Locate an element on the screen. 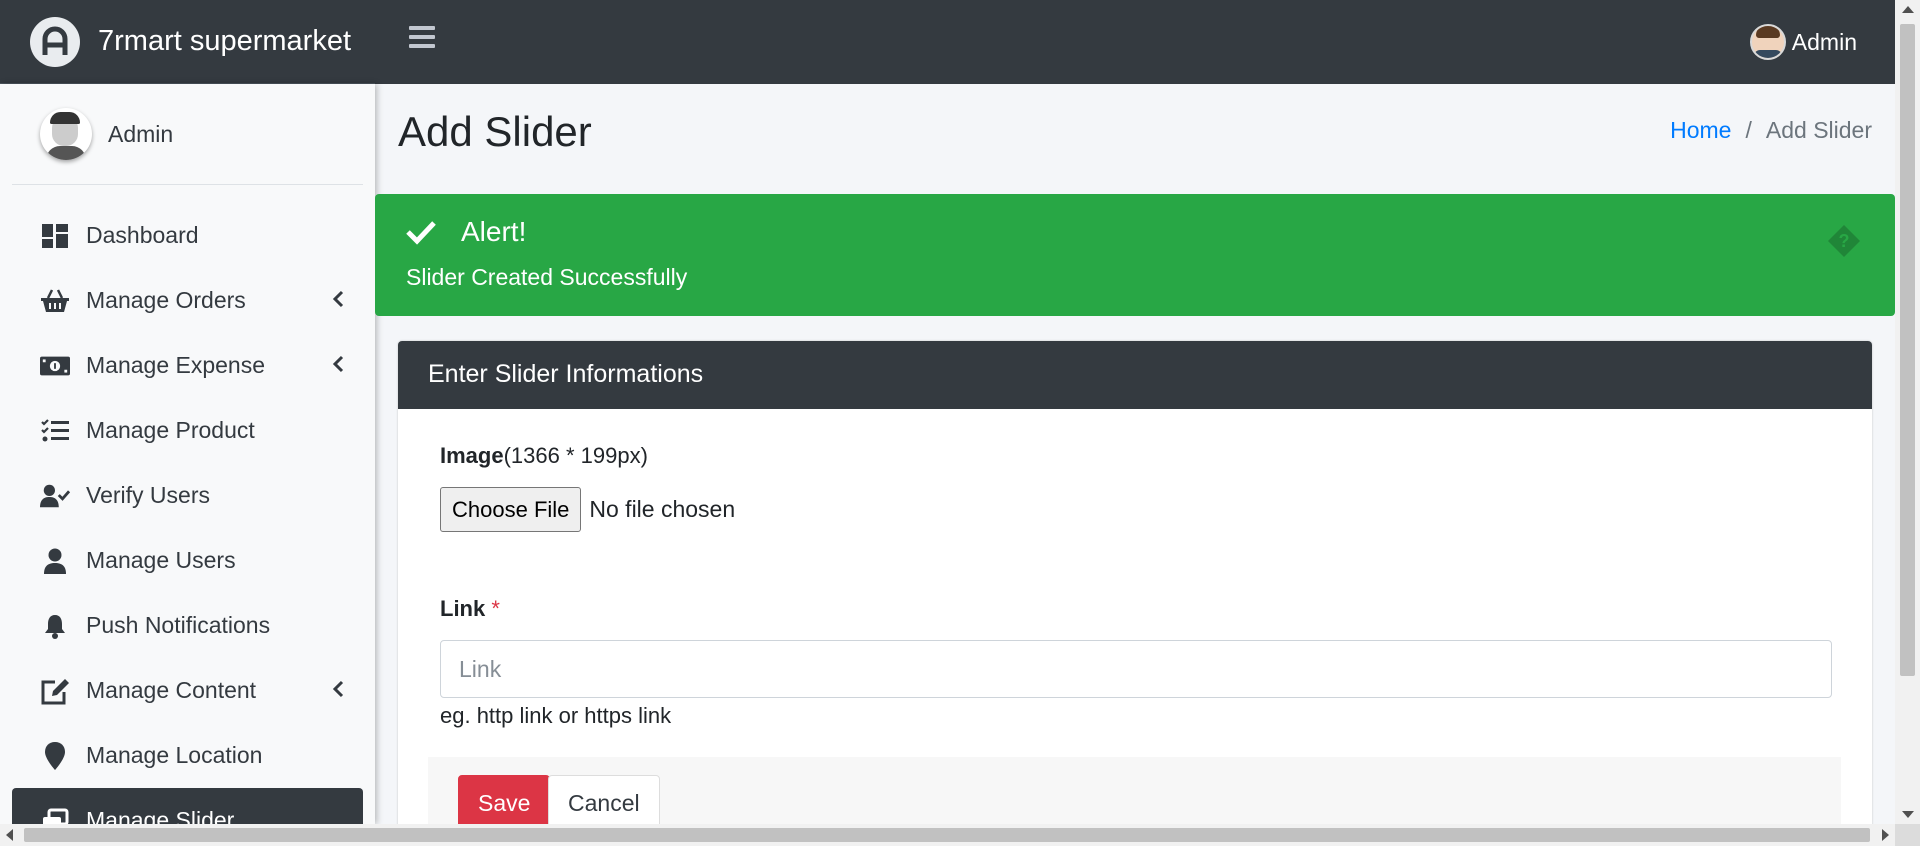 This screenshot has height=846, width=1920. map-marker-icon is located at coordinates (55, 756).